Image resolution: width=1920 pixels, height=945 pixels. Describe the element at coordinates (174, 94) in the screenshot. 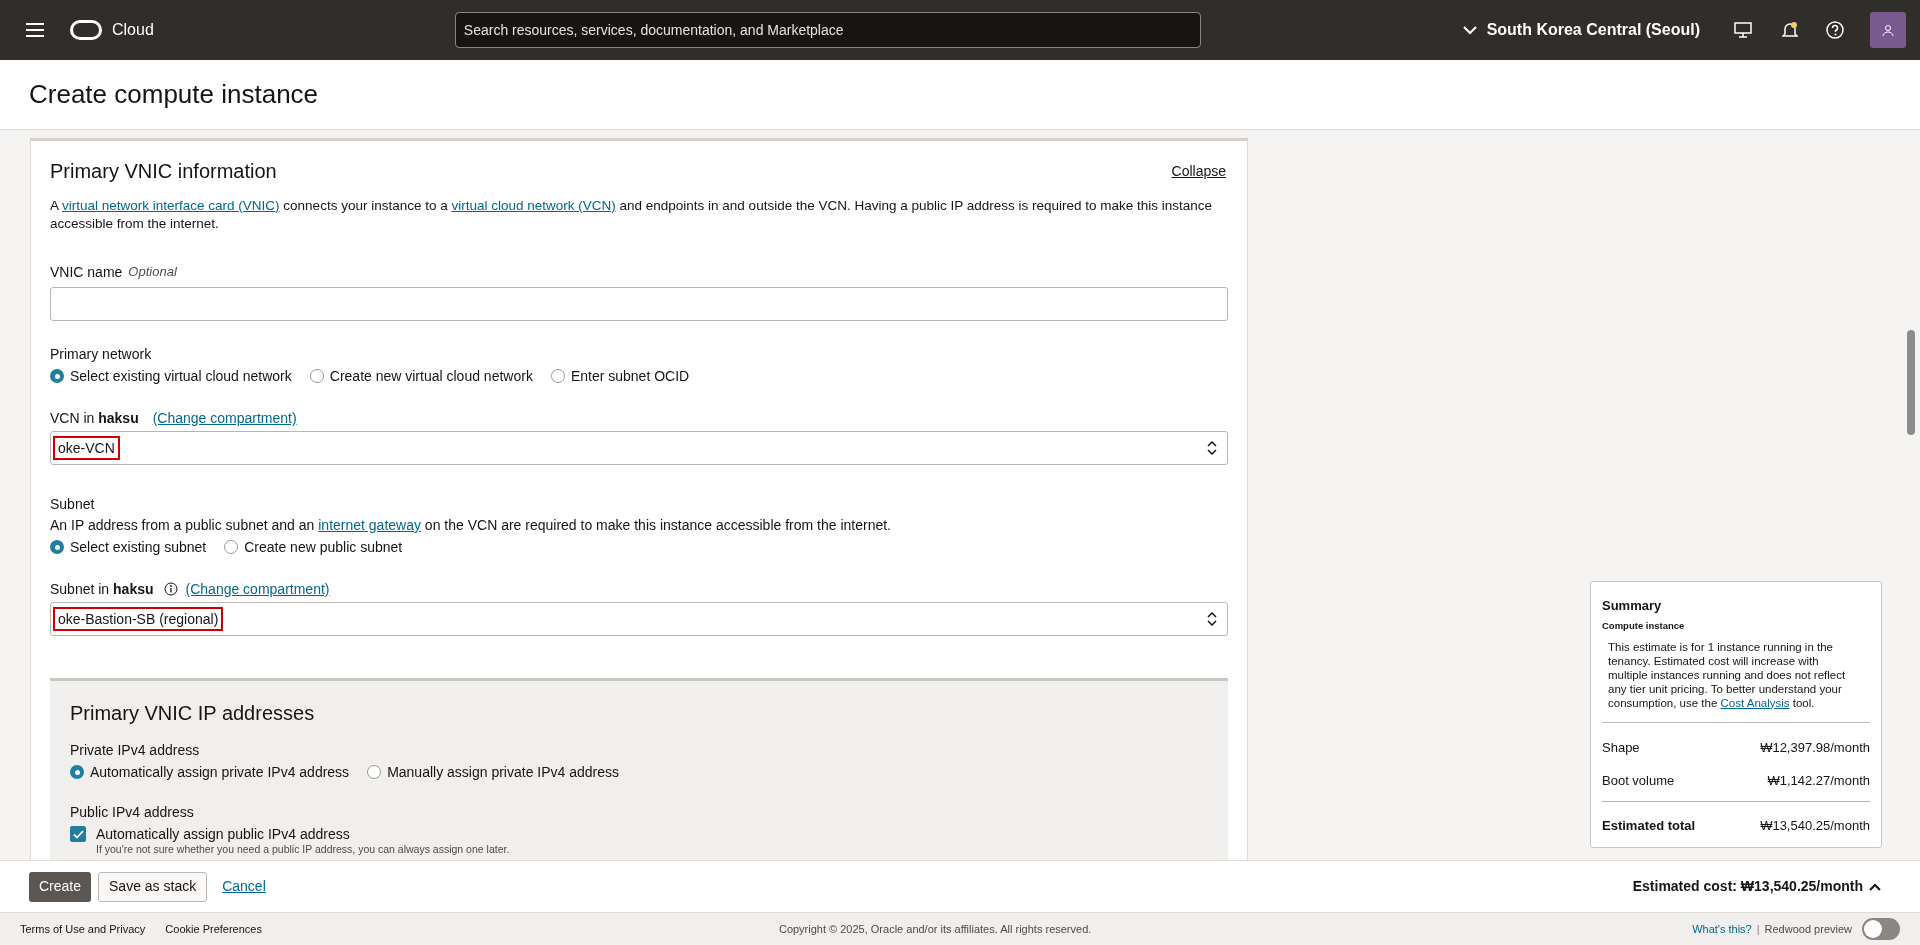

I see `page-title: Create compute instance` at that location.